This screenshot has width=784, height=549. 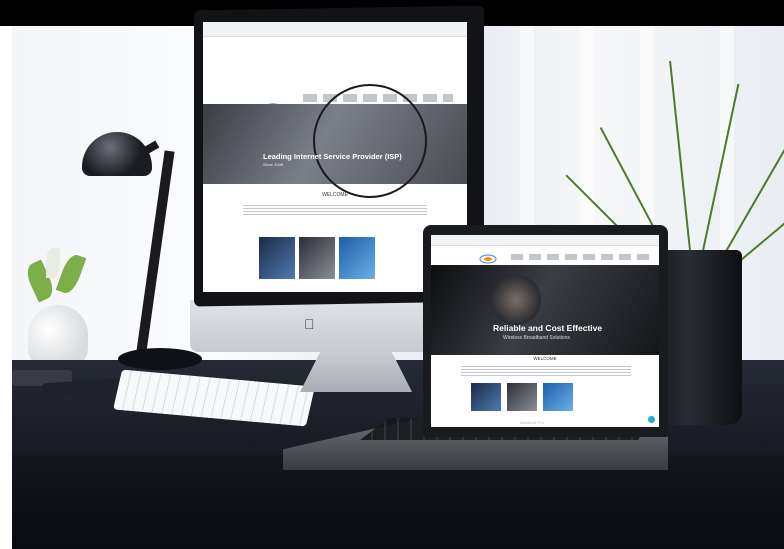 What do you see at coordinates (488, 257) in the screenshot?
I see `site-logo` at bounding box center [488, 257].